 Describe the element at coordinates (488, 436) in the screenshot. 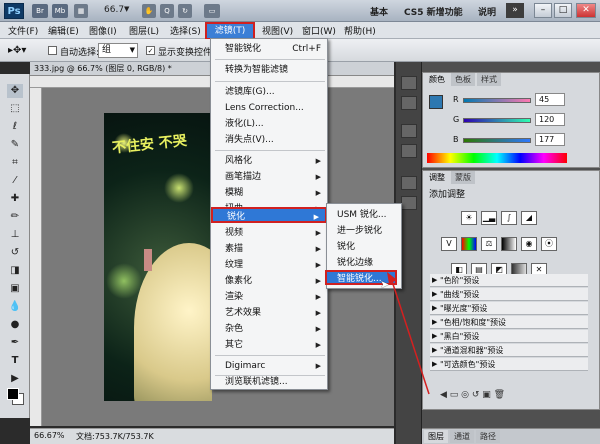

I see `tab-paths: 路径` at that location.